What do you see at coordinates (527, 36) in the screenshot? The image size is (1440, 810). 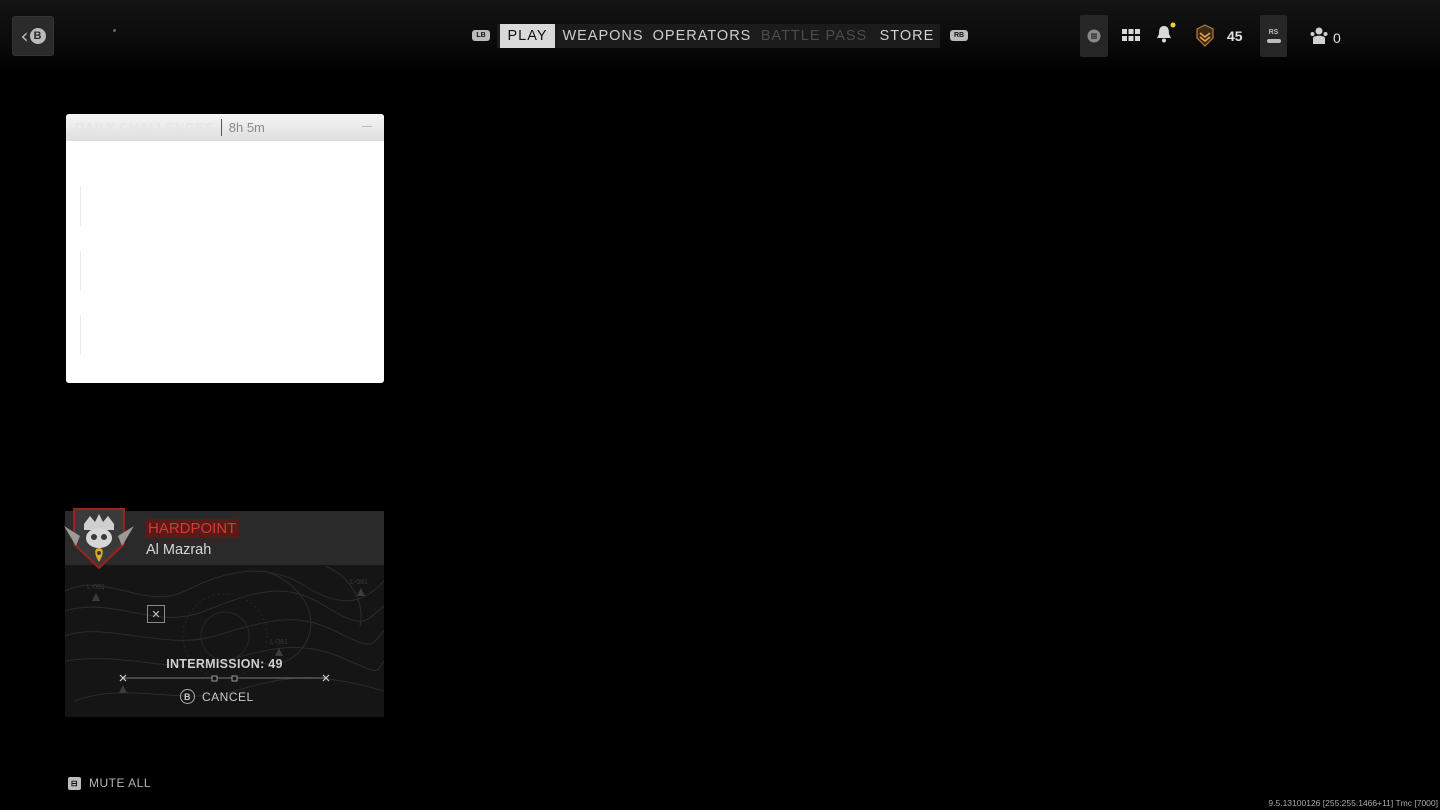 I see `tab-play: PLAY` at bounding box center [527, 36].